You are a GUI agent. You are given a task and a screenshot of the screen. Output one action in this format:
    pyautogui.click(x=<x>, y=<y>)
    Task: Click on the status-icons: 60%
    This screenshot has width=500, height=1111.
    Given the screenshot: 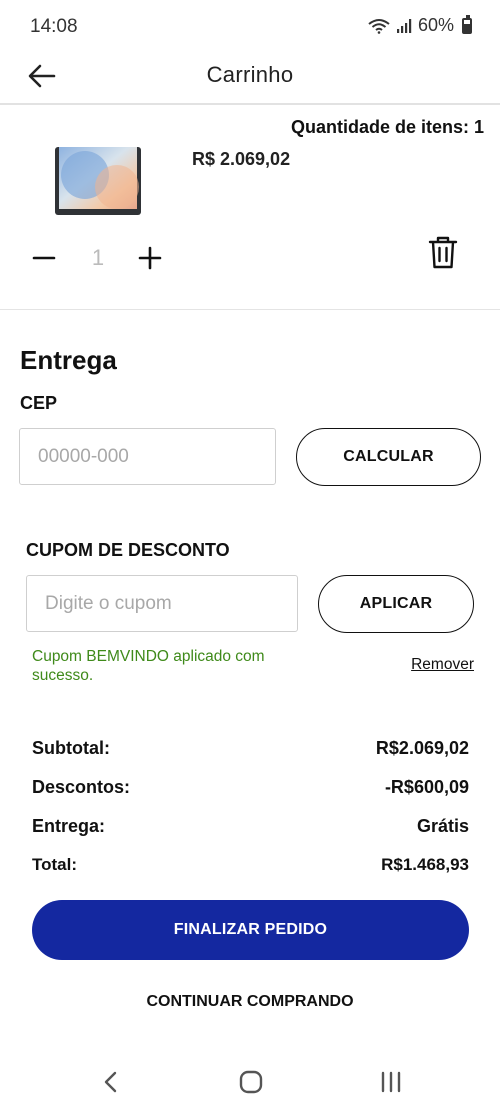 What is the action you would take?
    pyautogui.click(x=420, y=25)
    